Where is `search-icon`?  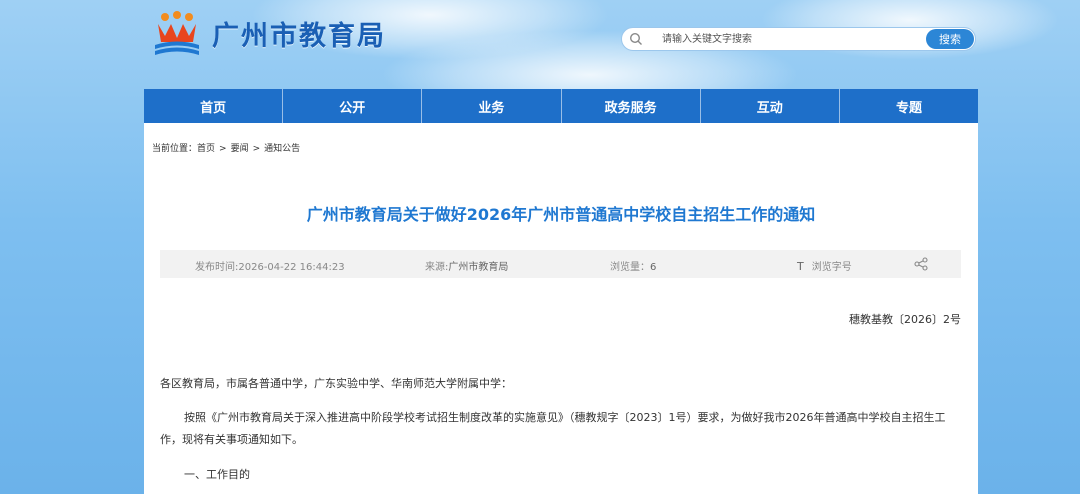
search-icon is located at coordinates (635, 38).